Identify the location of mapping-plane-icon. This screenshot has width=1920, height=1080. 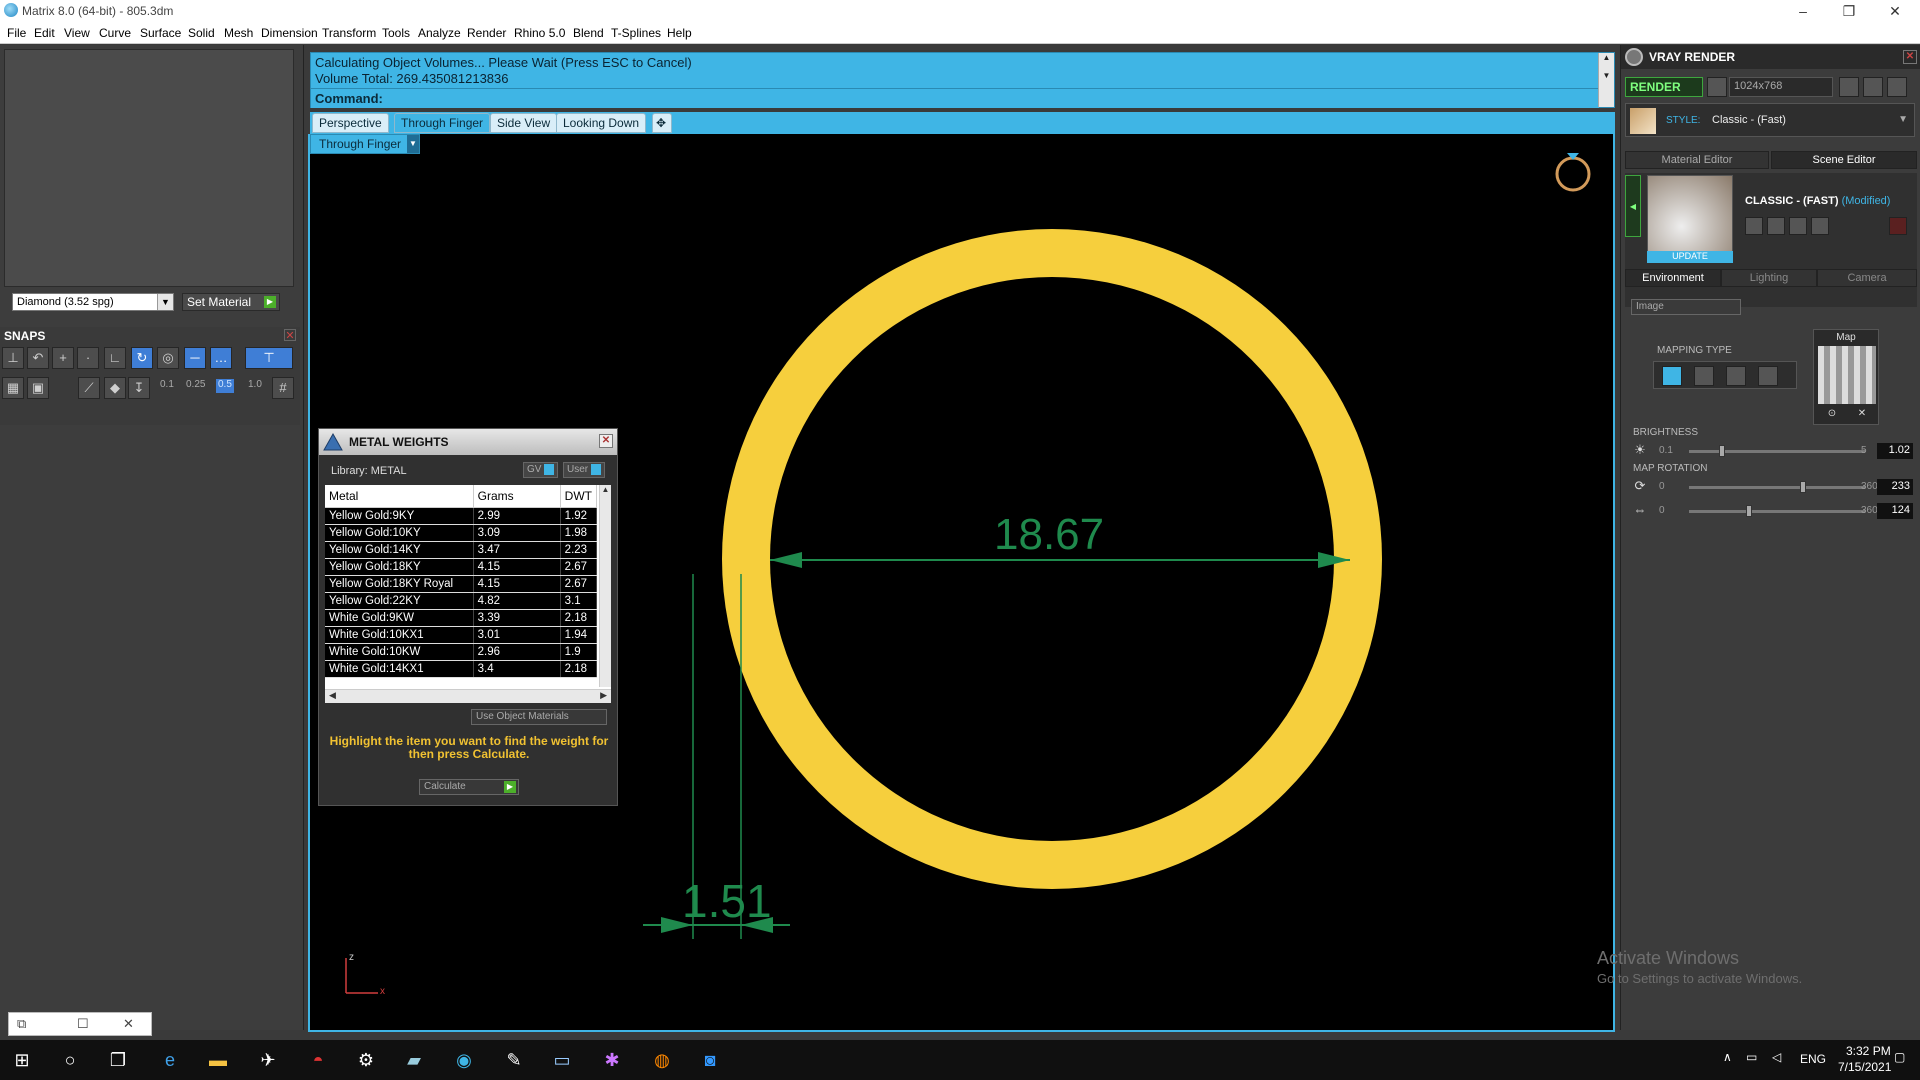
(1672, 376).